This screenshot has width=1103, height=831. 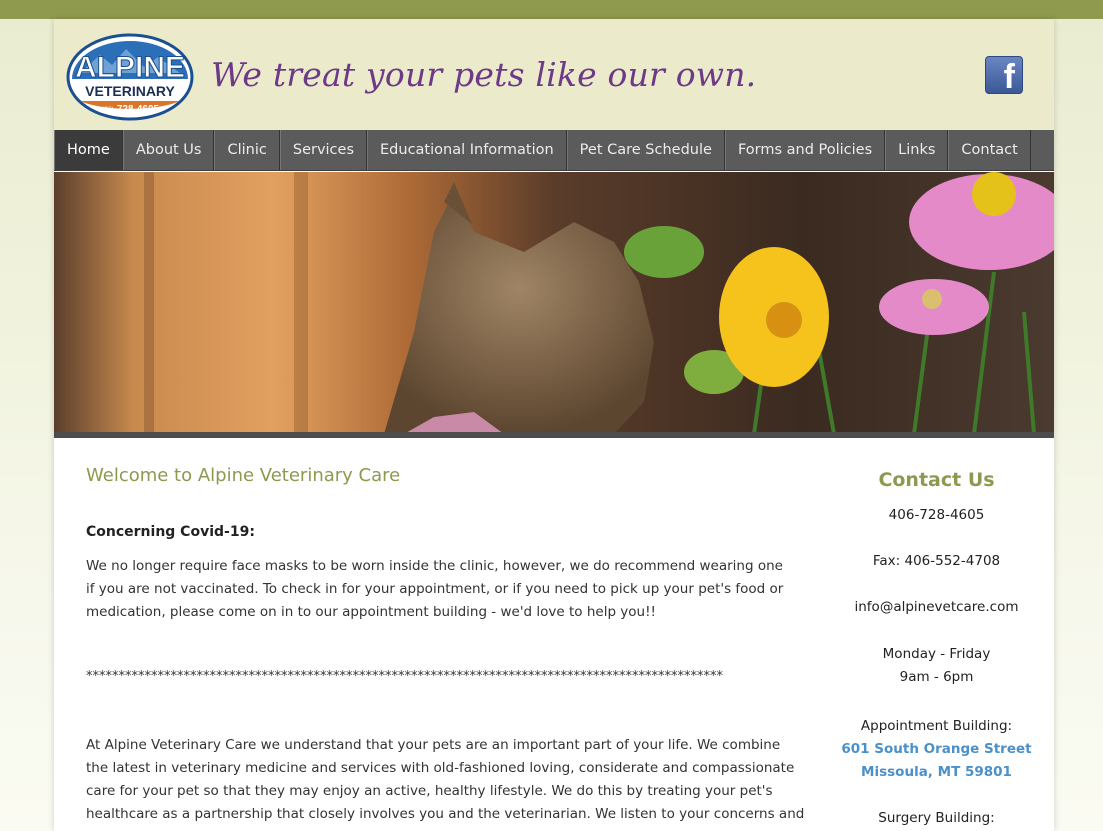 What do you see at coordinates (554, 435) in the screenshot?
I see `hero-bottom-bar` at bounding box center [554, 435].